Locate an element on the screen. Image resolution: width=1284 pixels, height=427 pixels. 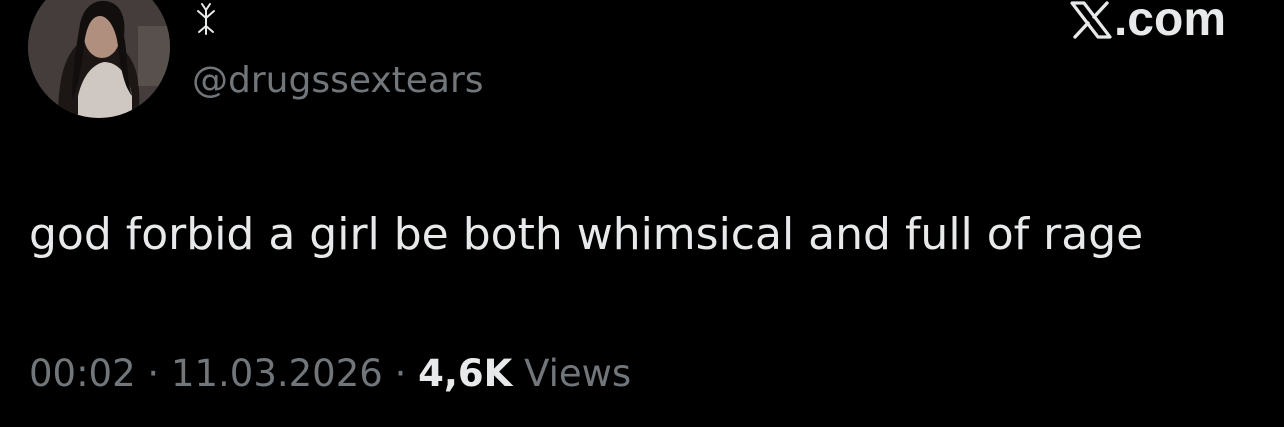
views-label: Views is located at coordinates (578, 373).